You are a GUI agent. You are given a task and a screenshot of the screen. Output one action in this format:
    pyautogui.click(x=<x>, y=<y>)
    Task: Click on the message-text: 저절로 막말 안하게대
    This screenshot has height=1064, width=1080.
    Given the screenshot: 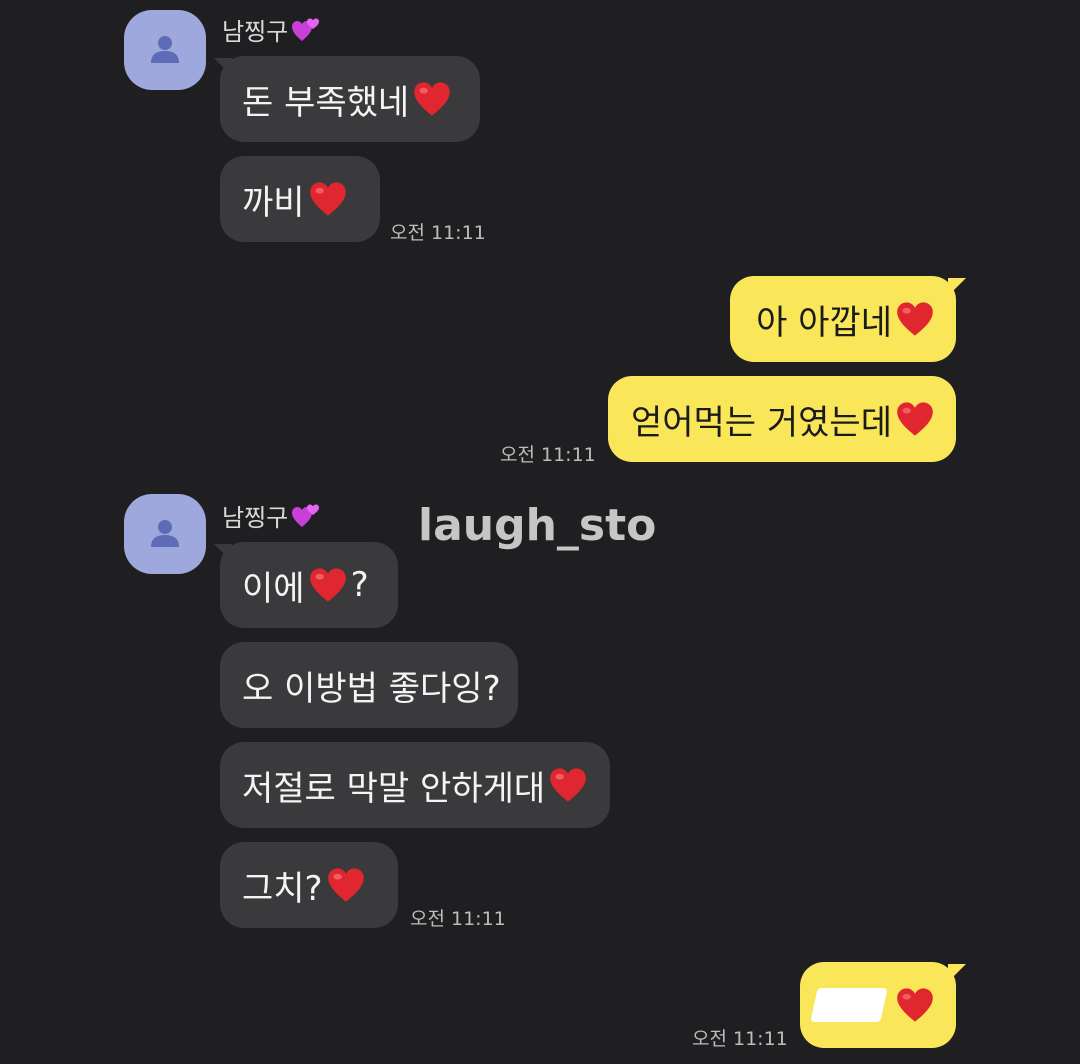 What is the action you would take?
    pyautogui.click(x=394, y=788)
    